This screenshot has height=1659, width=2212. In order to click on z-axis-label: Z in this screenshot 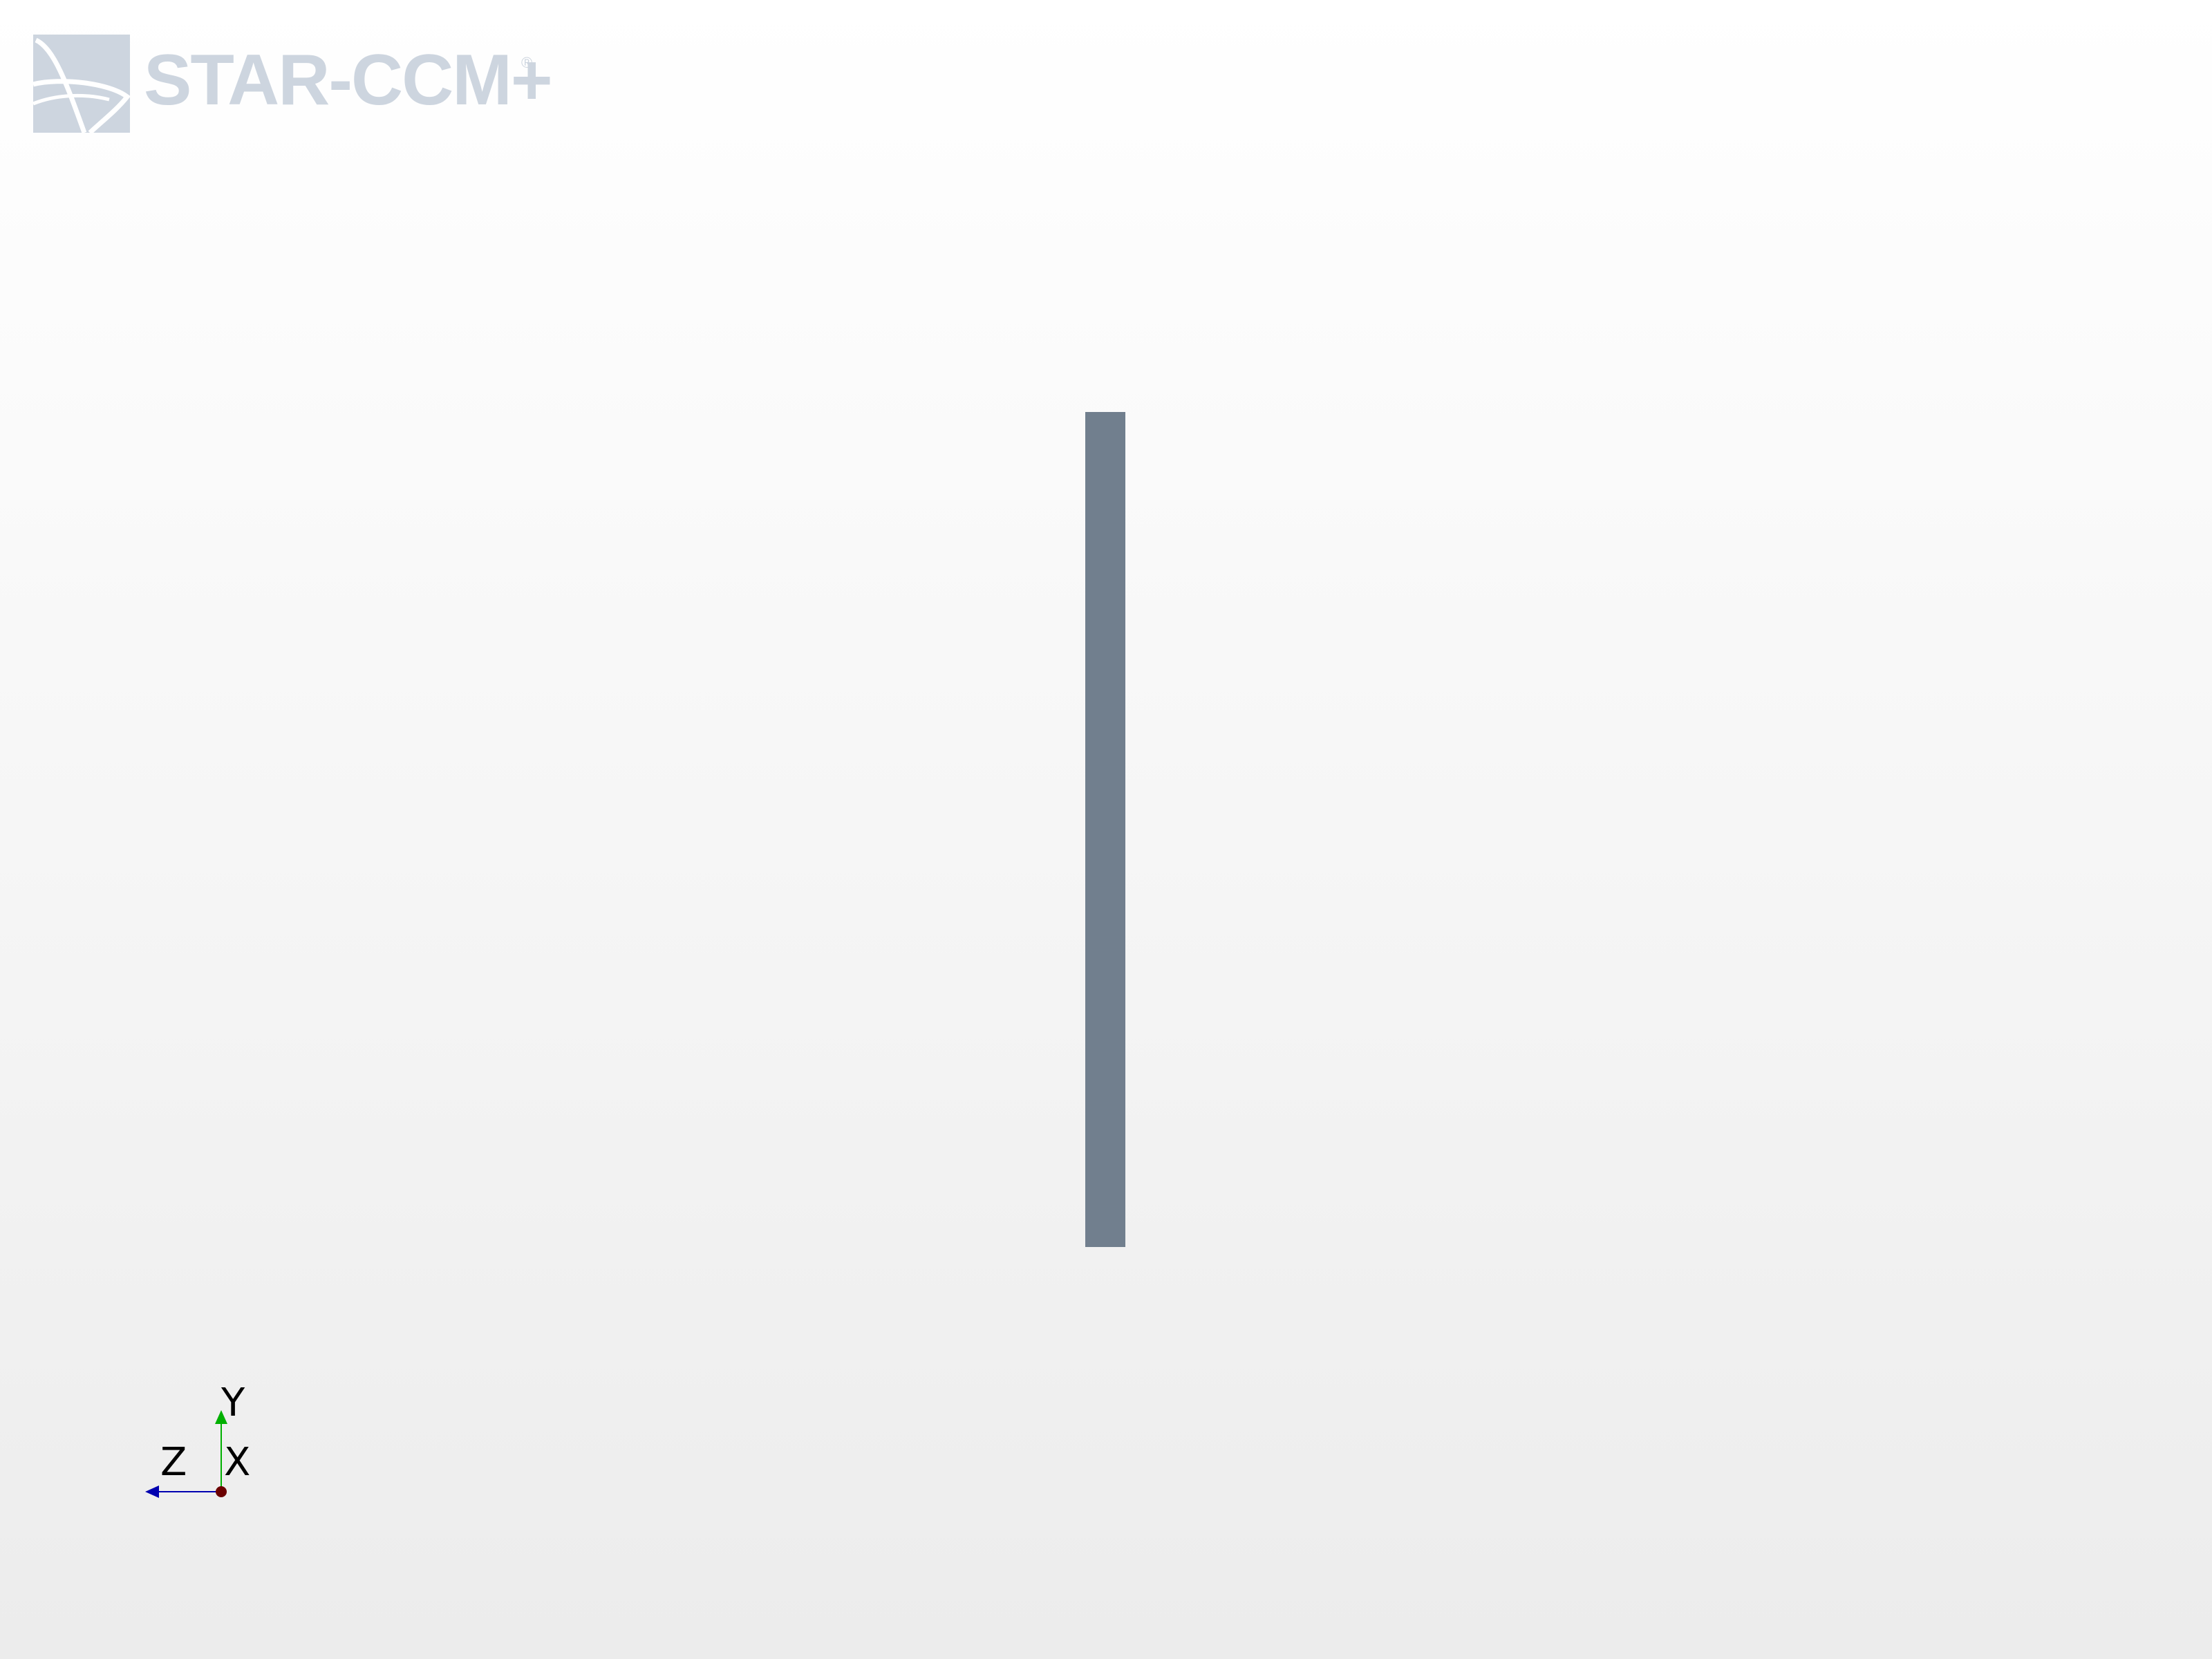, I will do `click(174, 1462)`.